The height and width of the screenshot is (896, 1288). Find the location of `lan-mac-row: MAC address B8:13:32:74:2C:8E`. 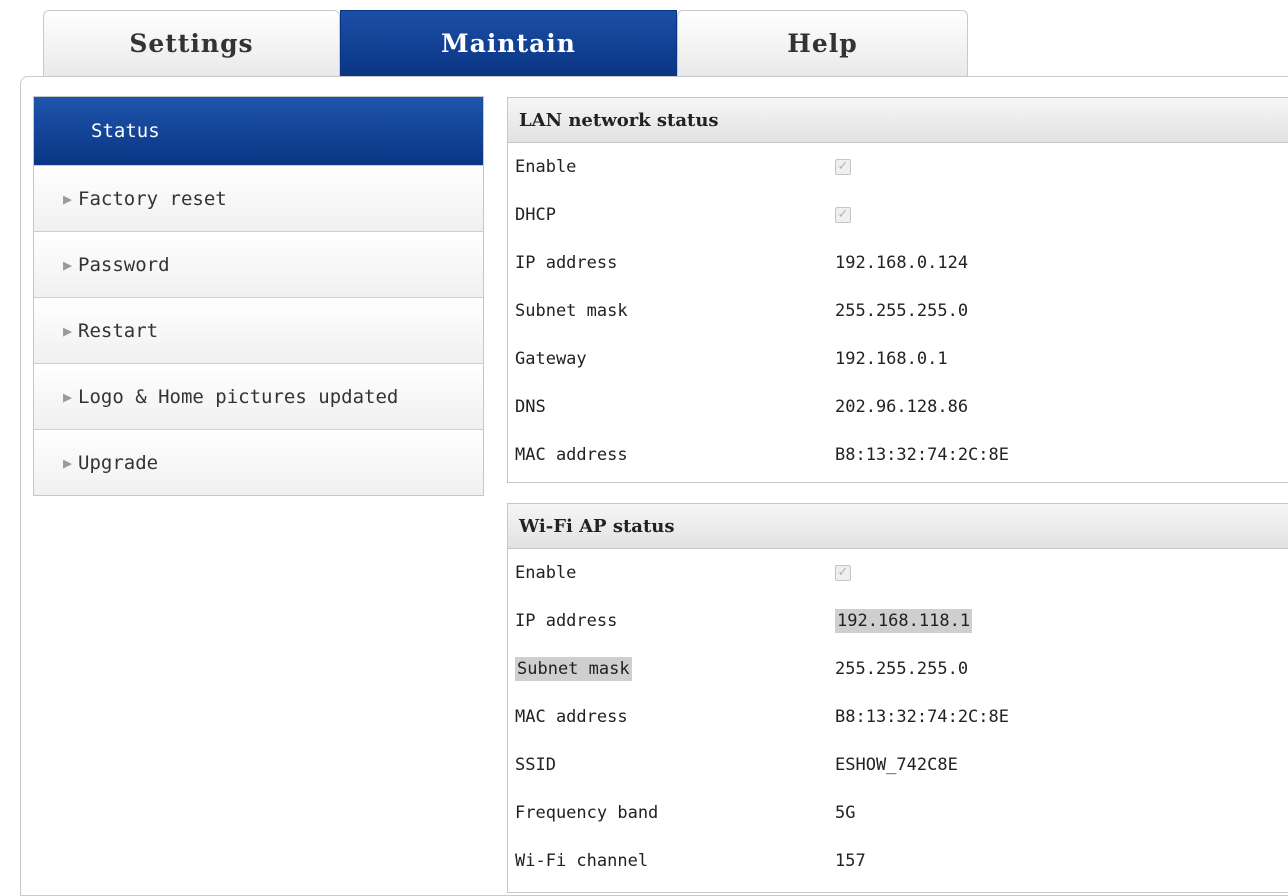

lan-mac-row: MAC address B8:13:32:74:2C:8E is located at coordinates (898, 455).